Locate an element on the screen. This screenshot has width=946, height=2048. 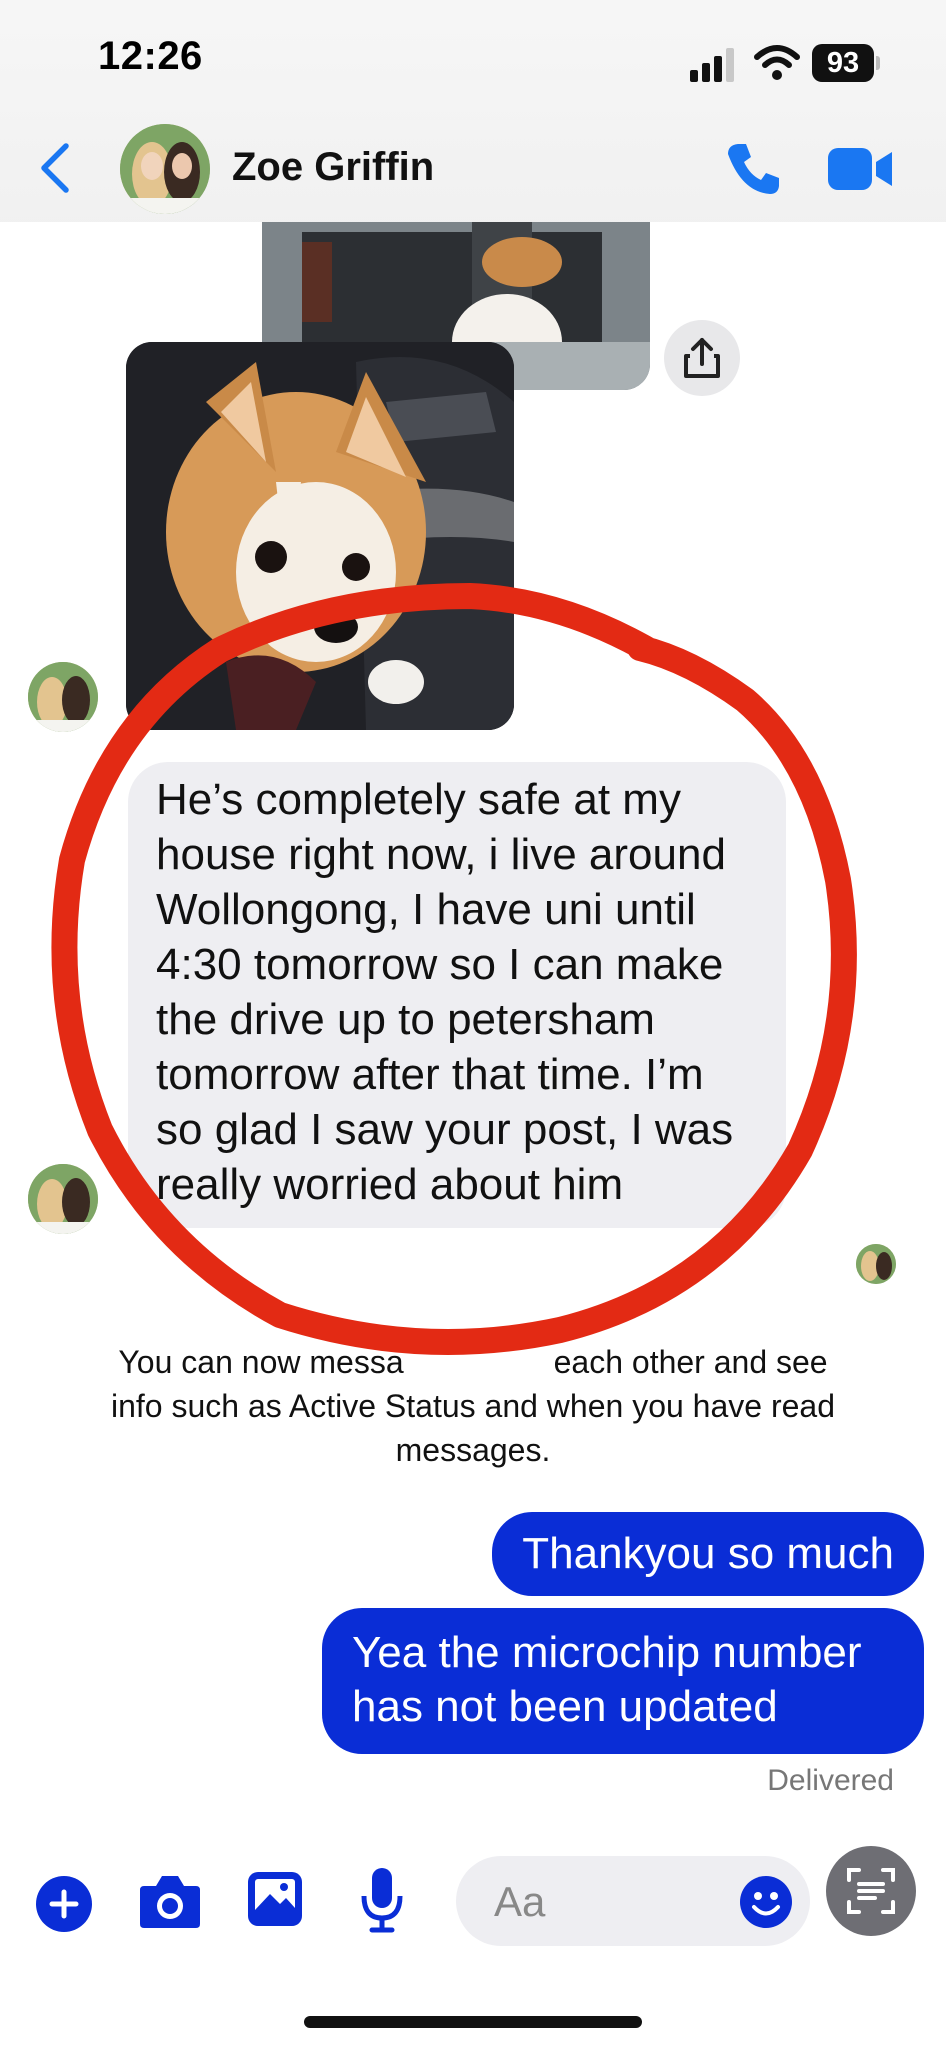
scan-text-button is located at coordinates (871, 1891).